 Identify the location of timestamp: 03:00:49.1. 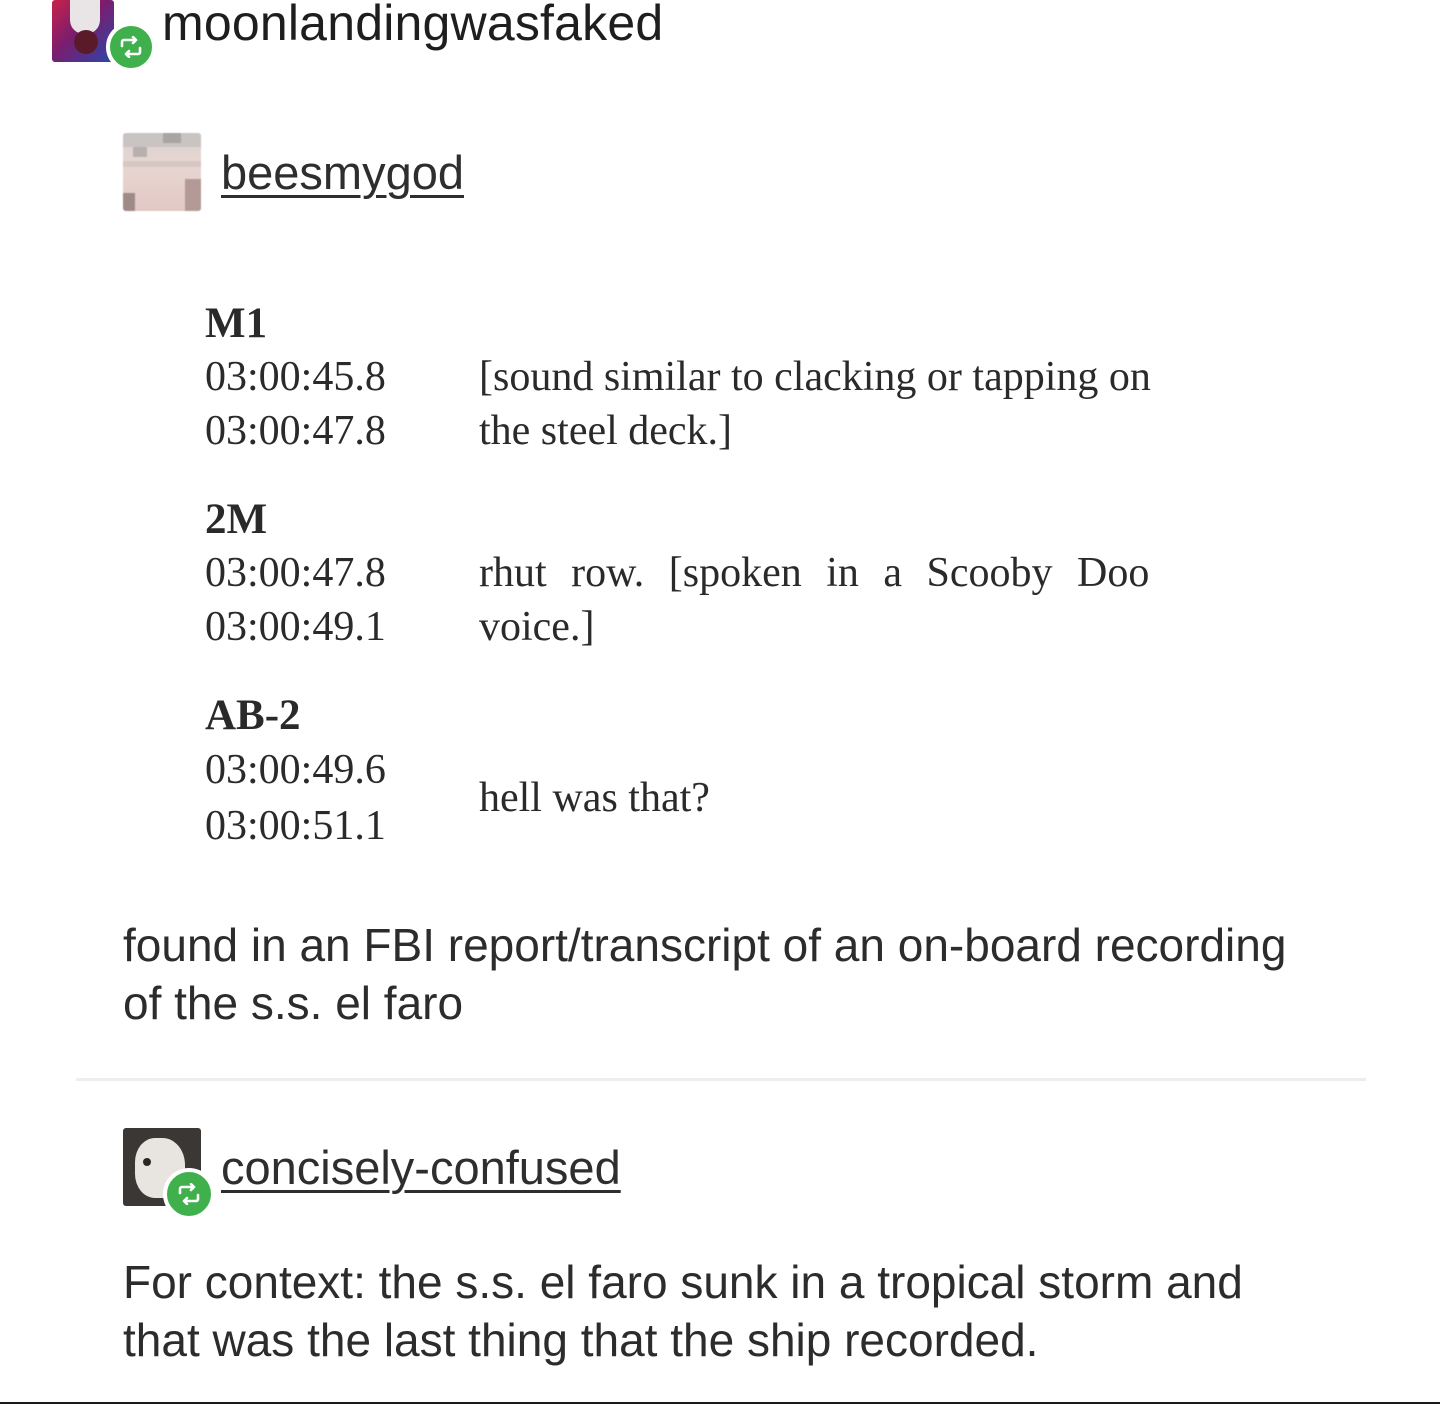
(295, 627).